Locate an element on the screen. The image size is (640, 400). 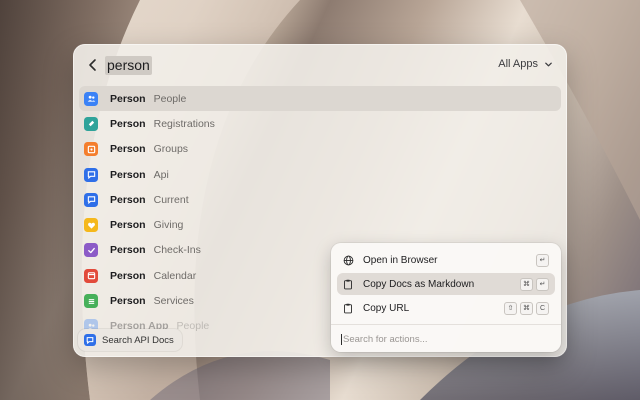
search-bar: person All Apps is located at coordinates (320, 65).